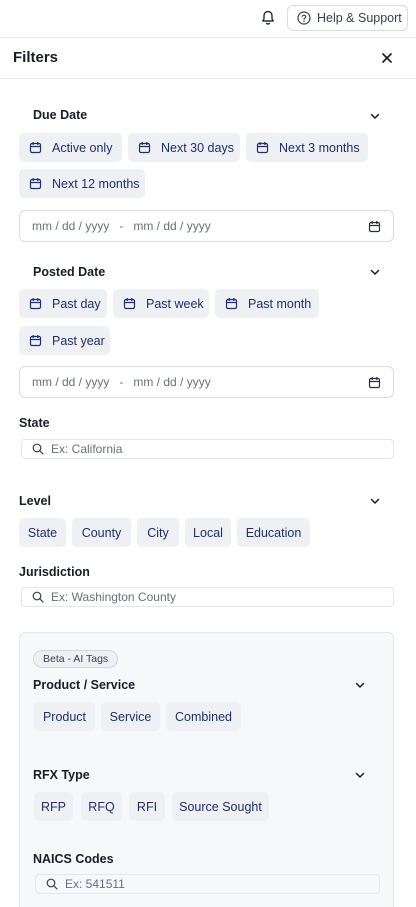 This screenshot has height=907, width=416. Describe the element at coordinates (87, 449) in the screenshot. I see `state-placeholder: Ex: California` at that location.